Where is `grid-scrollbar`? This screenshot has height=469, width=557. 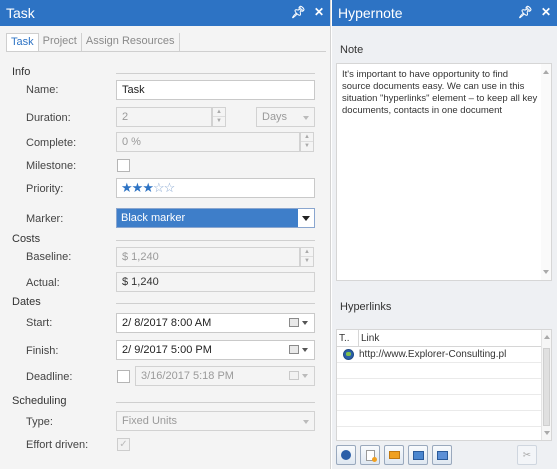 grid-scrollbar is located at coordinates (546, 385).